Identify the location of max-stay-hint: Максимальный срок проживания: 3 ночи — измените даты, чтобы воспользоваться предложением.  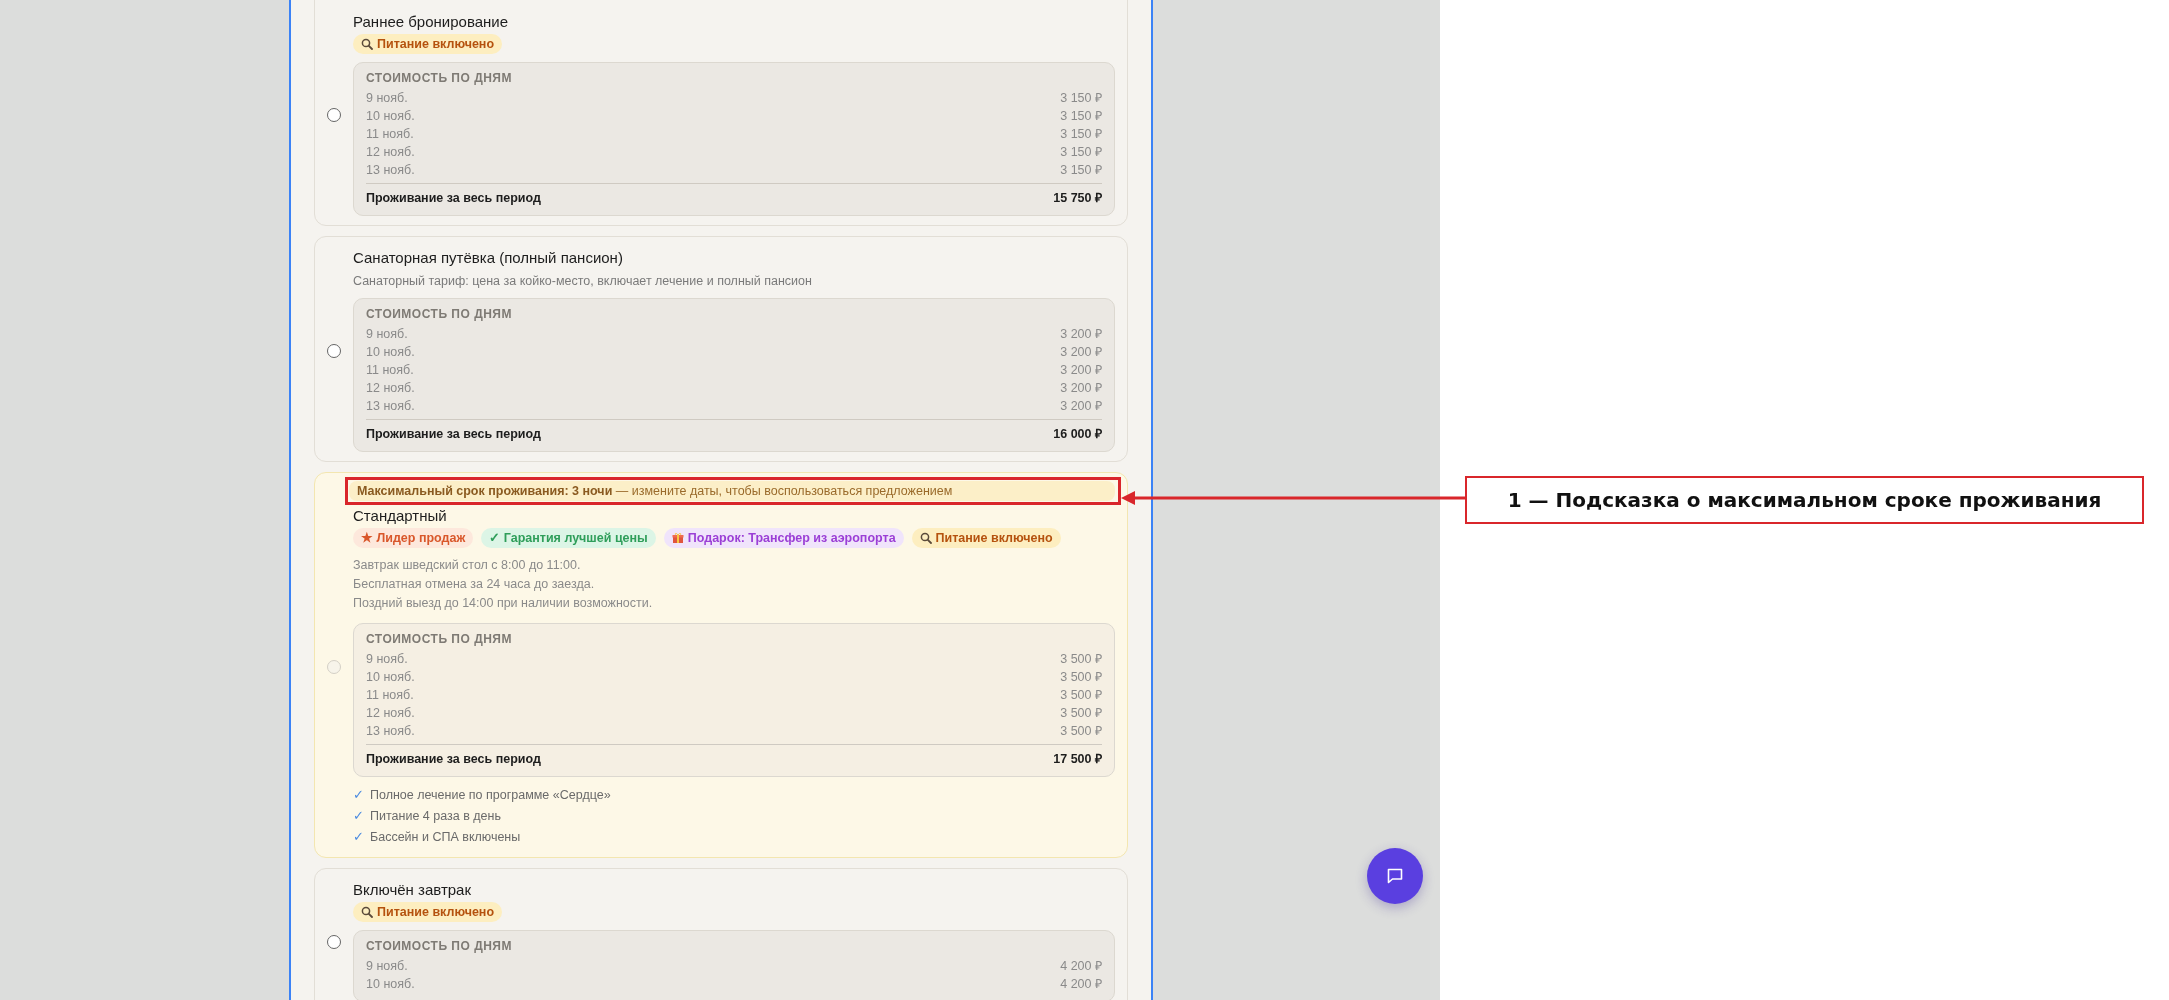
(732, 491).